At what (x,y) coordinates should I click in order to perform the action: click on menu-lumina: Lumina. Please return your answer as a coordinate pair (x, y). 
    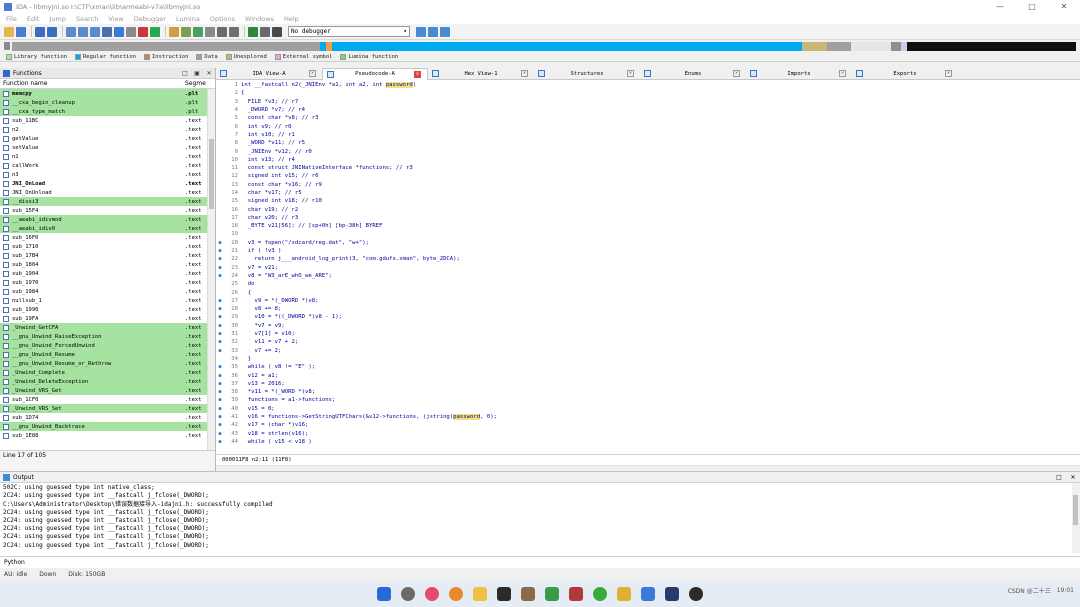
    Looking at the image, I should click on (188, 19).